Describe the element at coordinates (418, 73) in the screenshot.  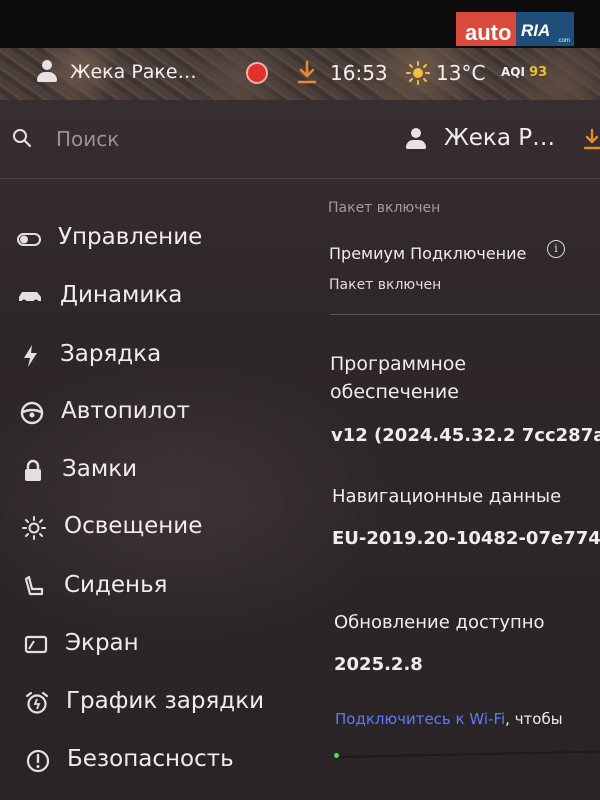
I see `sun-icon` at that location.